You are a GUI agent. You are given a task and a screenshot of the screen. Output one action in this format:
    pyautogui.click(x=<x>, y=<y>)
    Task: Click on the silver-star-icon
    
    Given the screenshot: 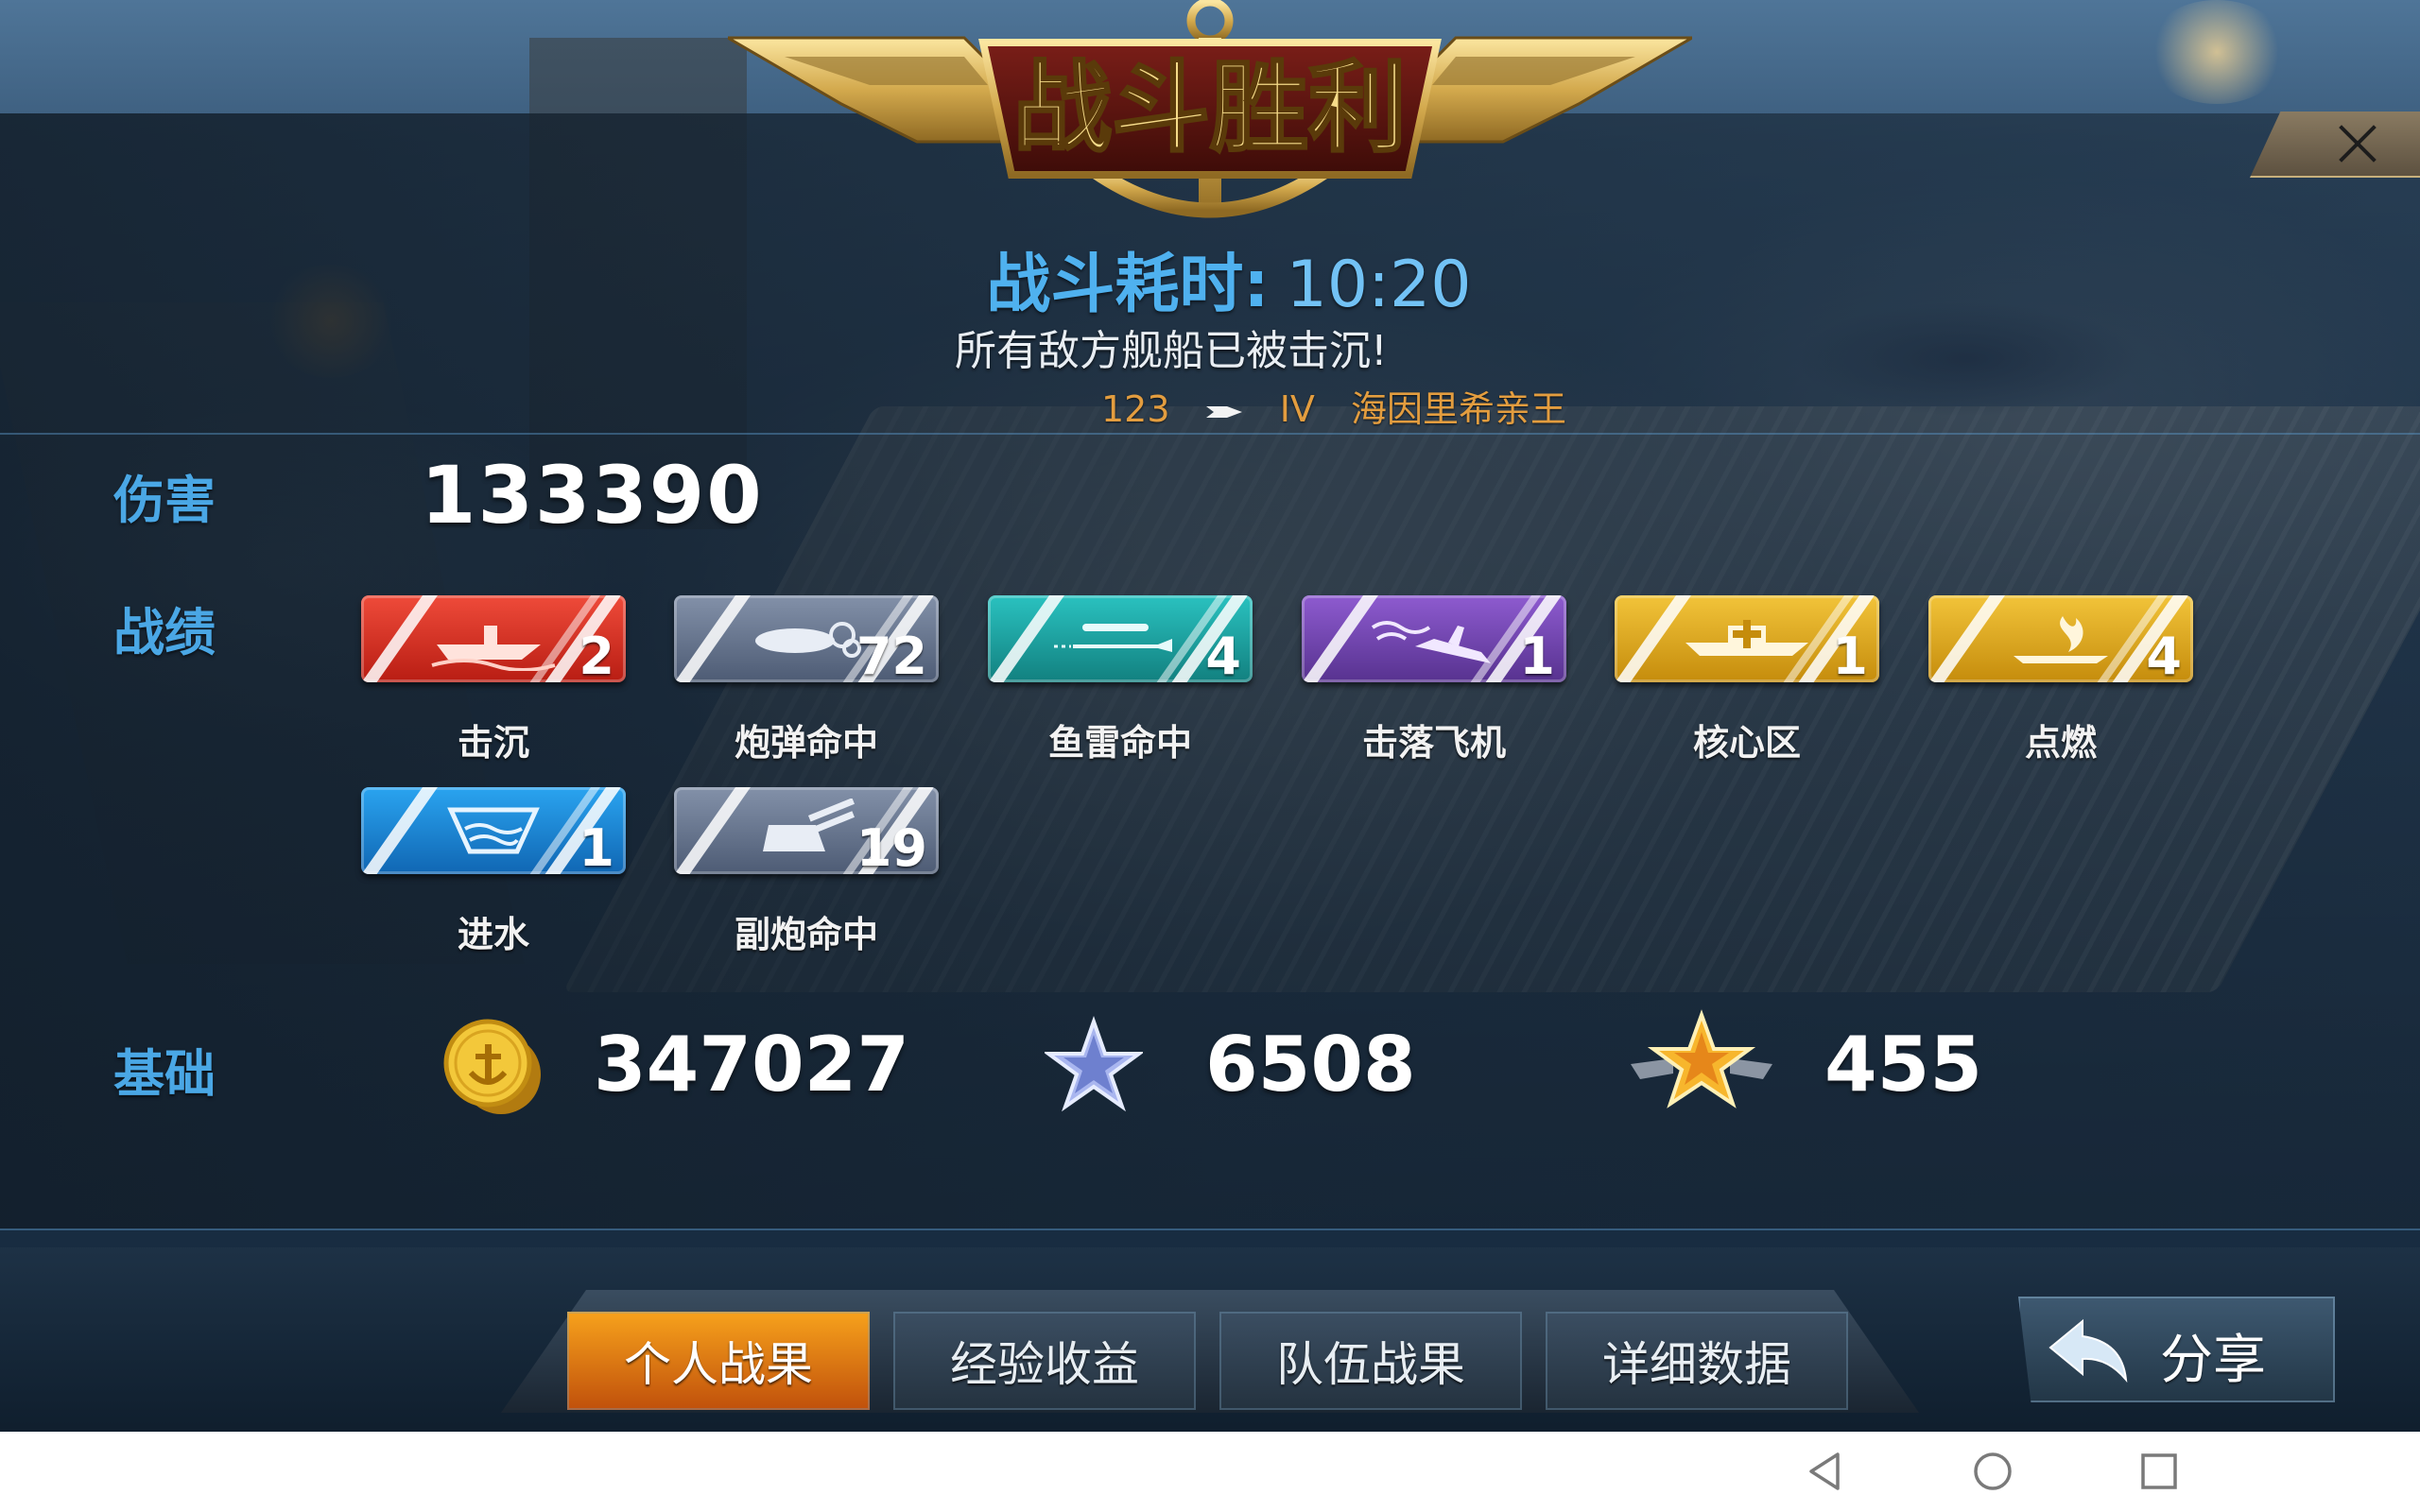 What is the action you would take?
    pyautogui.click(x=1094, y=1064)
    